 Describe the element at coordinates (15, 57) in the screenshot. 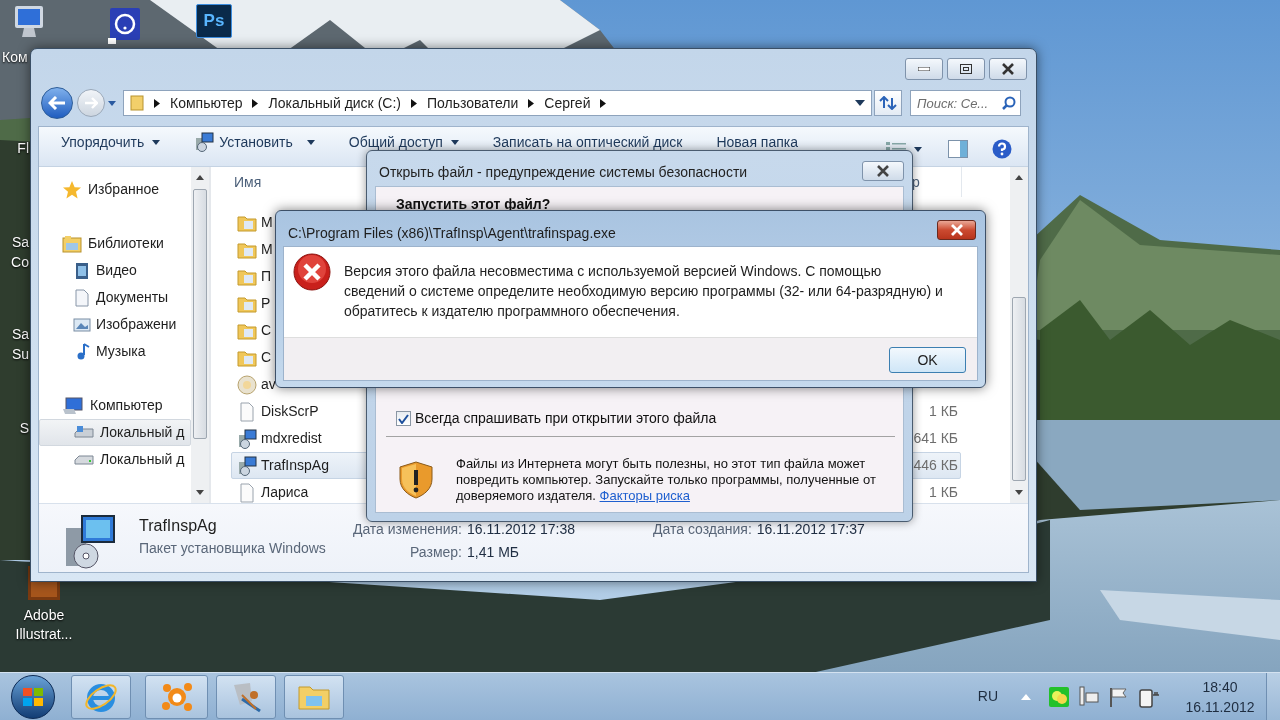

I see `desktop-icon-label: Ком` at that location.